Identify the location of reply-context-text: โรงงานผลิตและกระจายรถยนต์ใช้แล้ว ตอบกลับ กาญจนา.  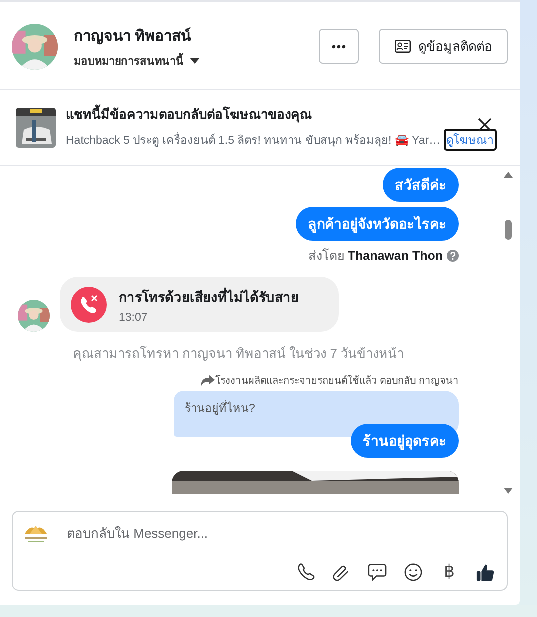
(337, 381).